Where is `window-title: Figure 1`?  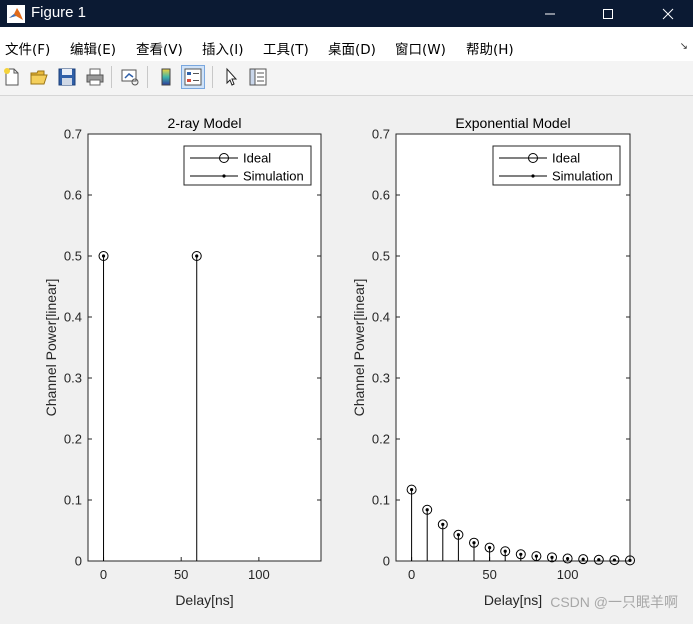 window-title: Figure 1 is located at coordinates (59, 12).